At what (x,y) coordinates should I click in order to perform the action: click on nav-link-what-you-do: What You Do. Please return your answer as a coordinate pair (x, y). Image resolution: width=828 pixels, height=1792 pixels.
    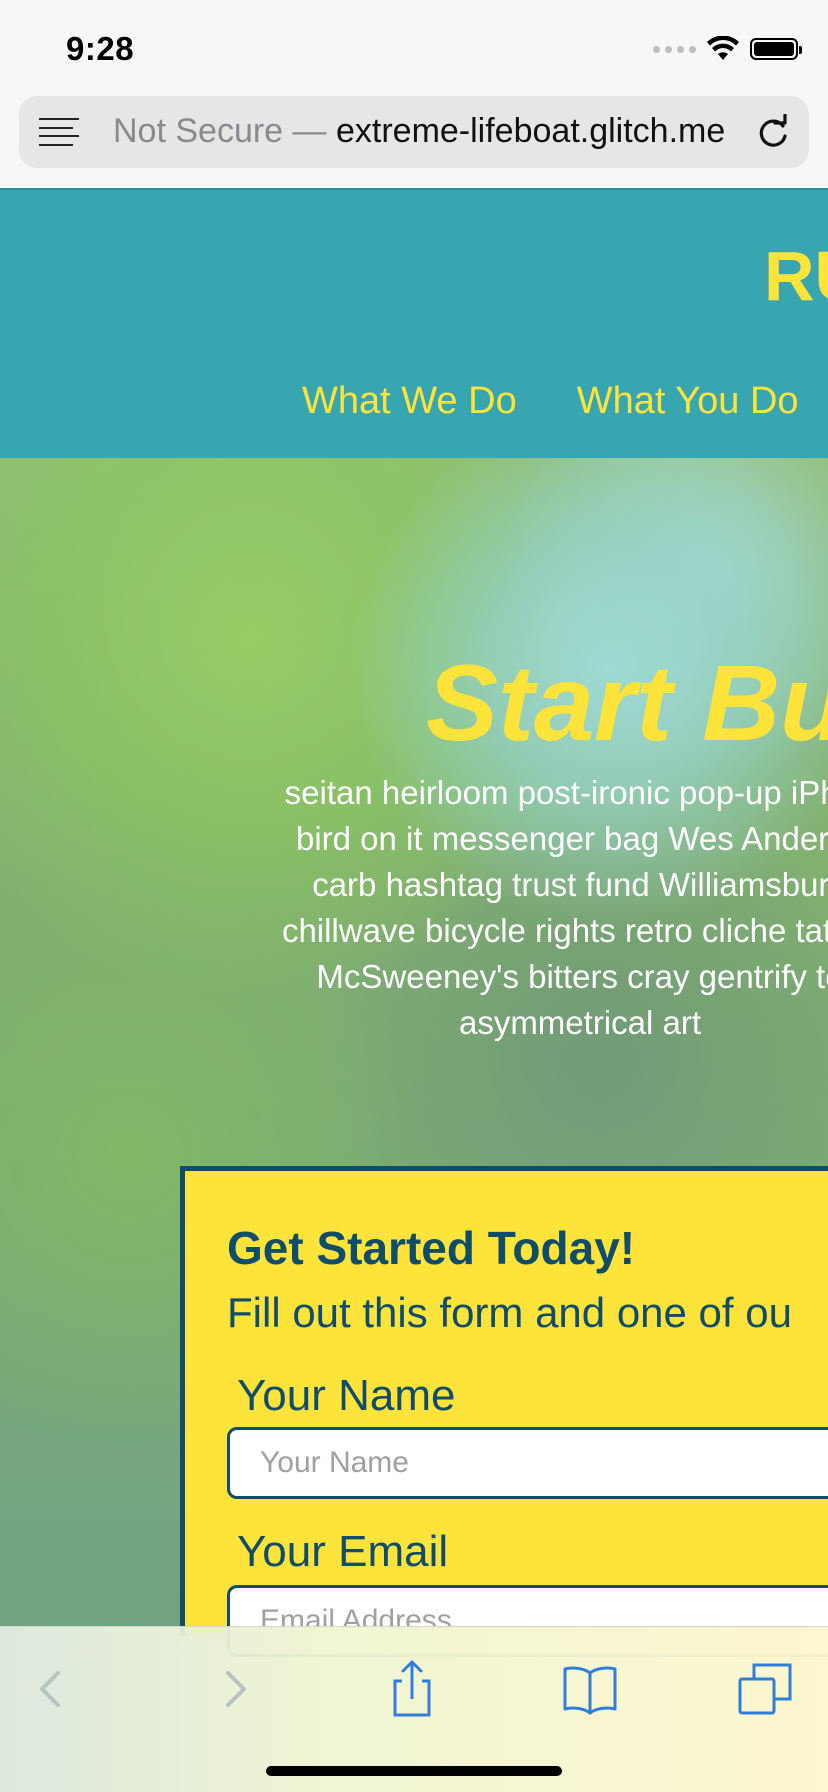
    Looking at the image, I should click on (688, 401).